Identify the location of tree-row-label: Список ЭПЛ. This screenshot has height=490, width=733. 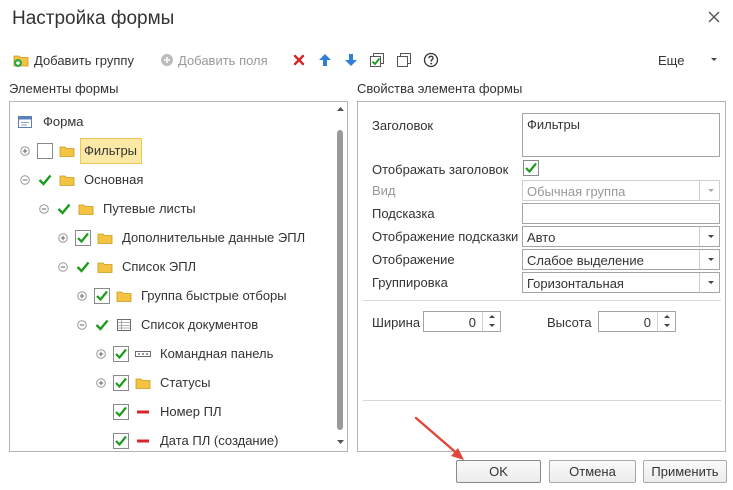
(159, 266).